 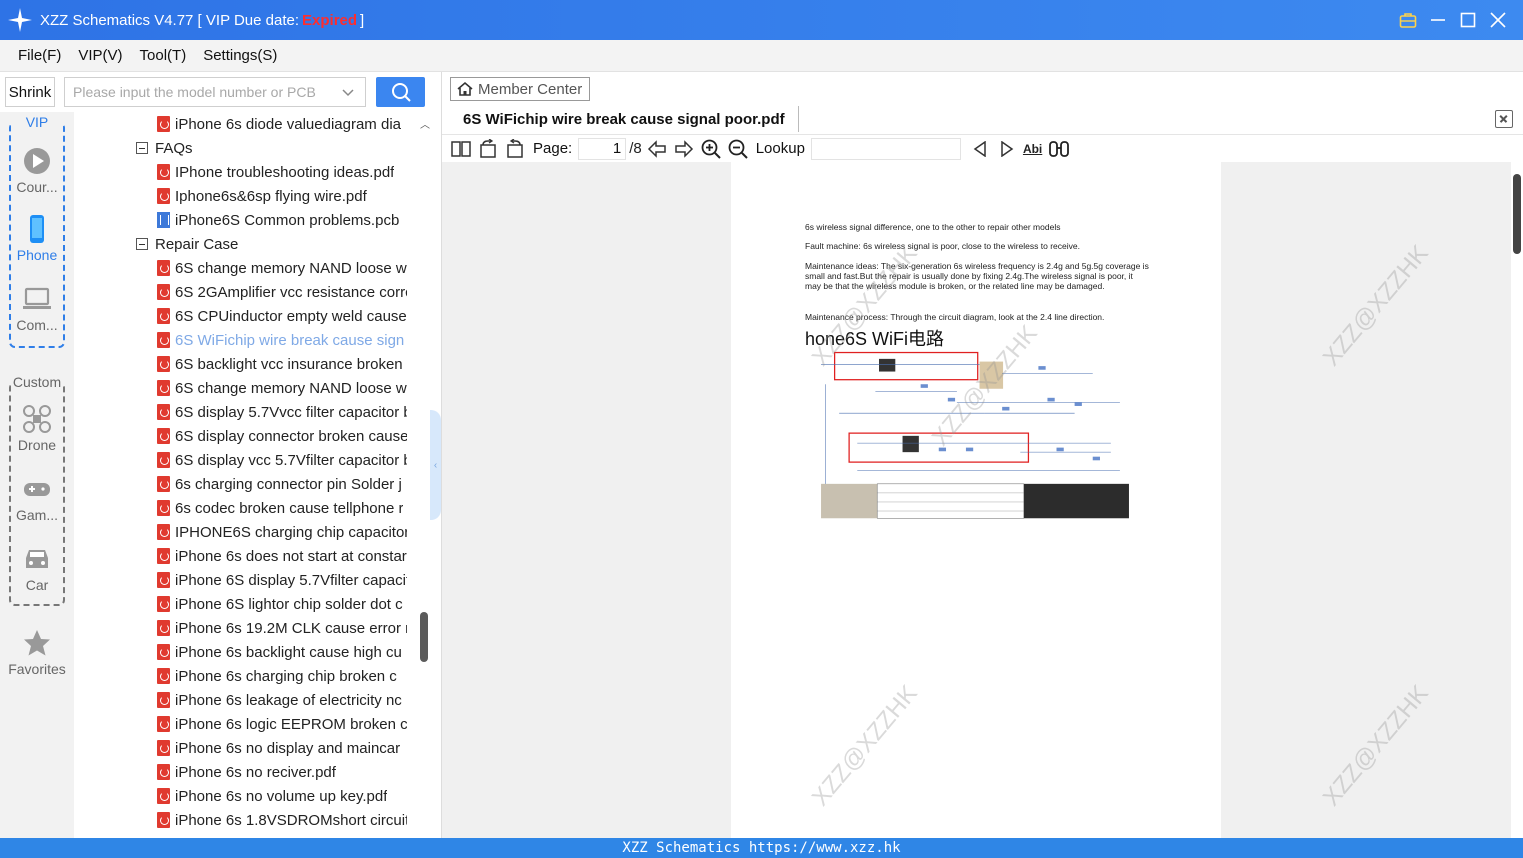 What do you see at coordinates (330, 20) in the screenshot?
I see `vip-status-badge: Expired` at bounding box center [330, 20].